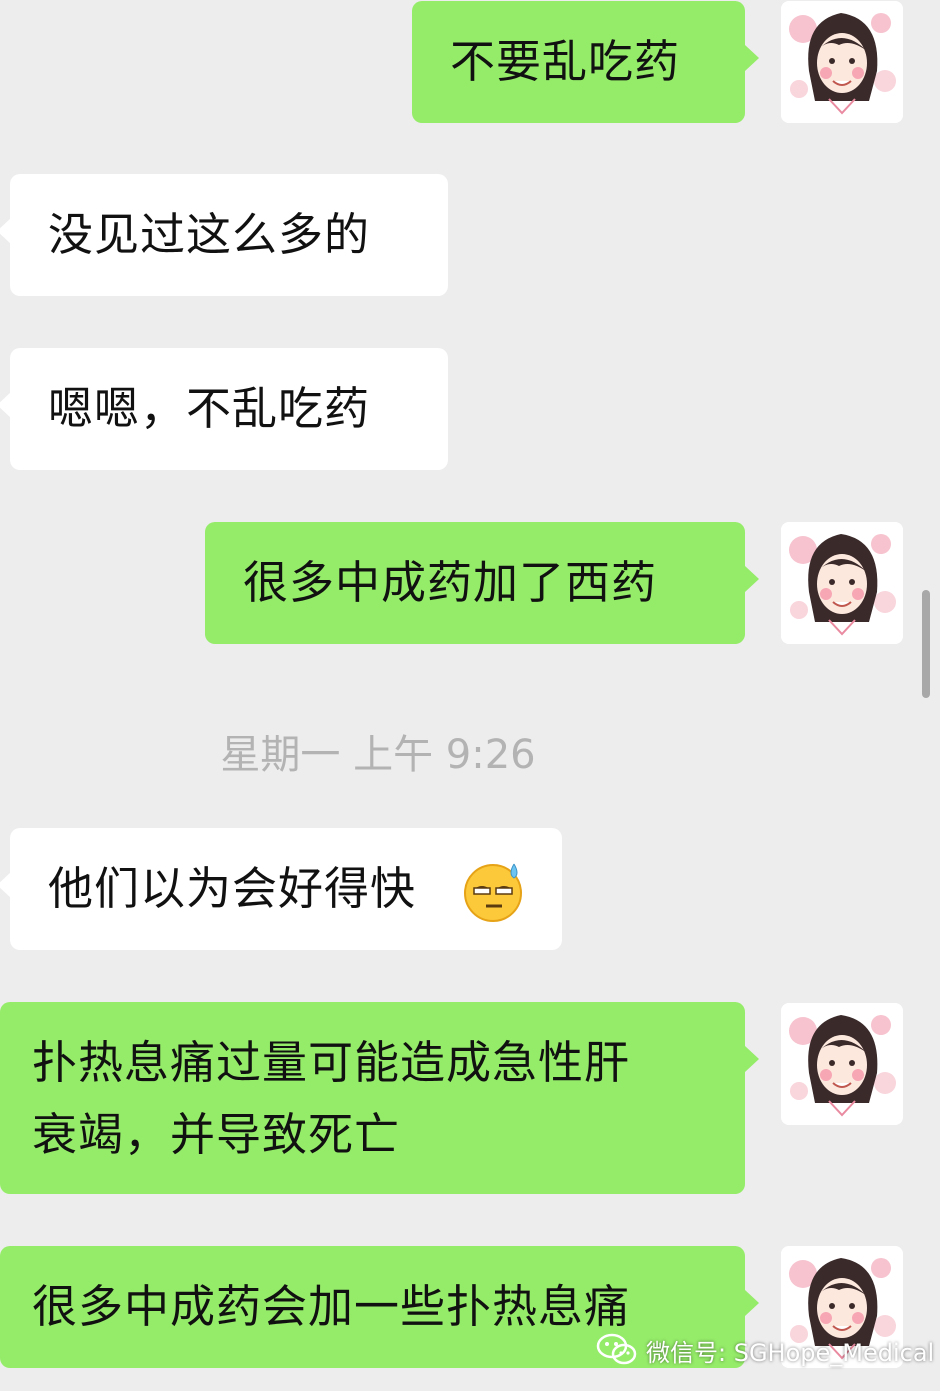 Image resolution: width=940 pixels, height=1391 pixels. I want to click on message-bubble-incoming: 嗯嗯，不乱吃药, so click(224, 409).